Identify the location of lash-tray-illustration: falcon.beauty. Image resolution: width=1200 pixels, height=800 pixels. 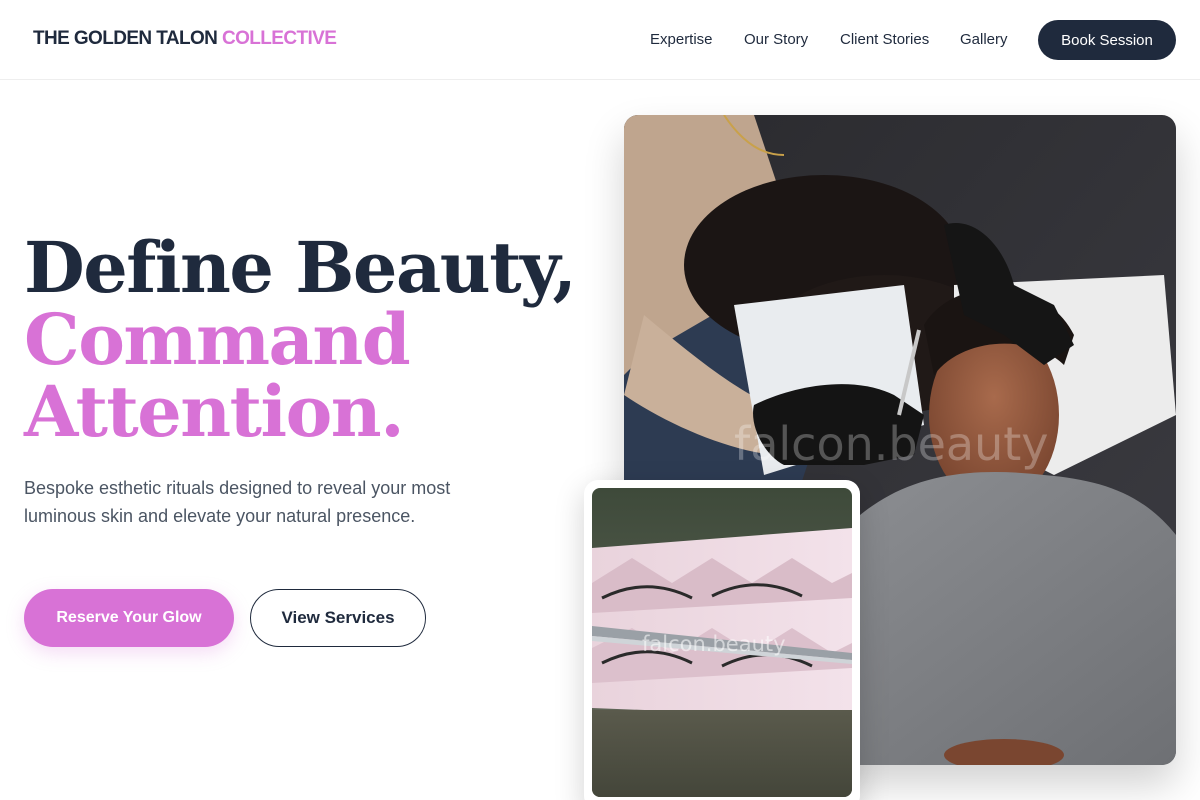
(722, 642).